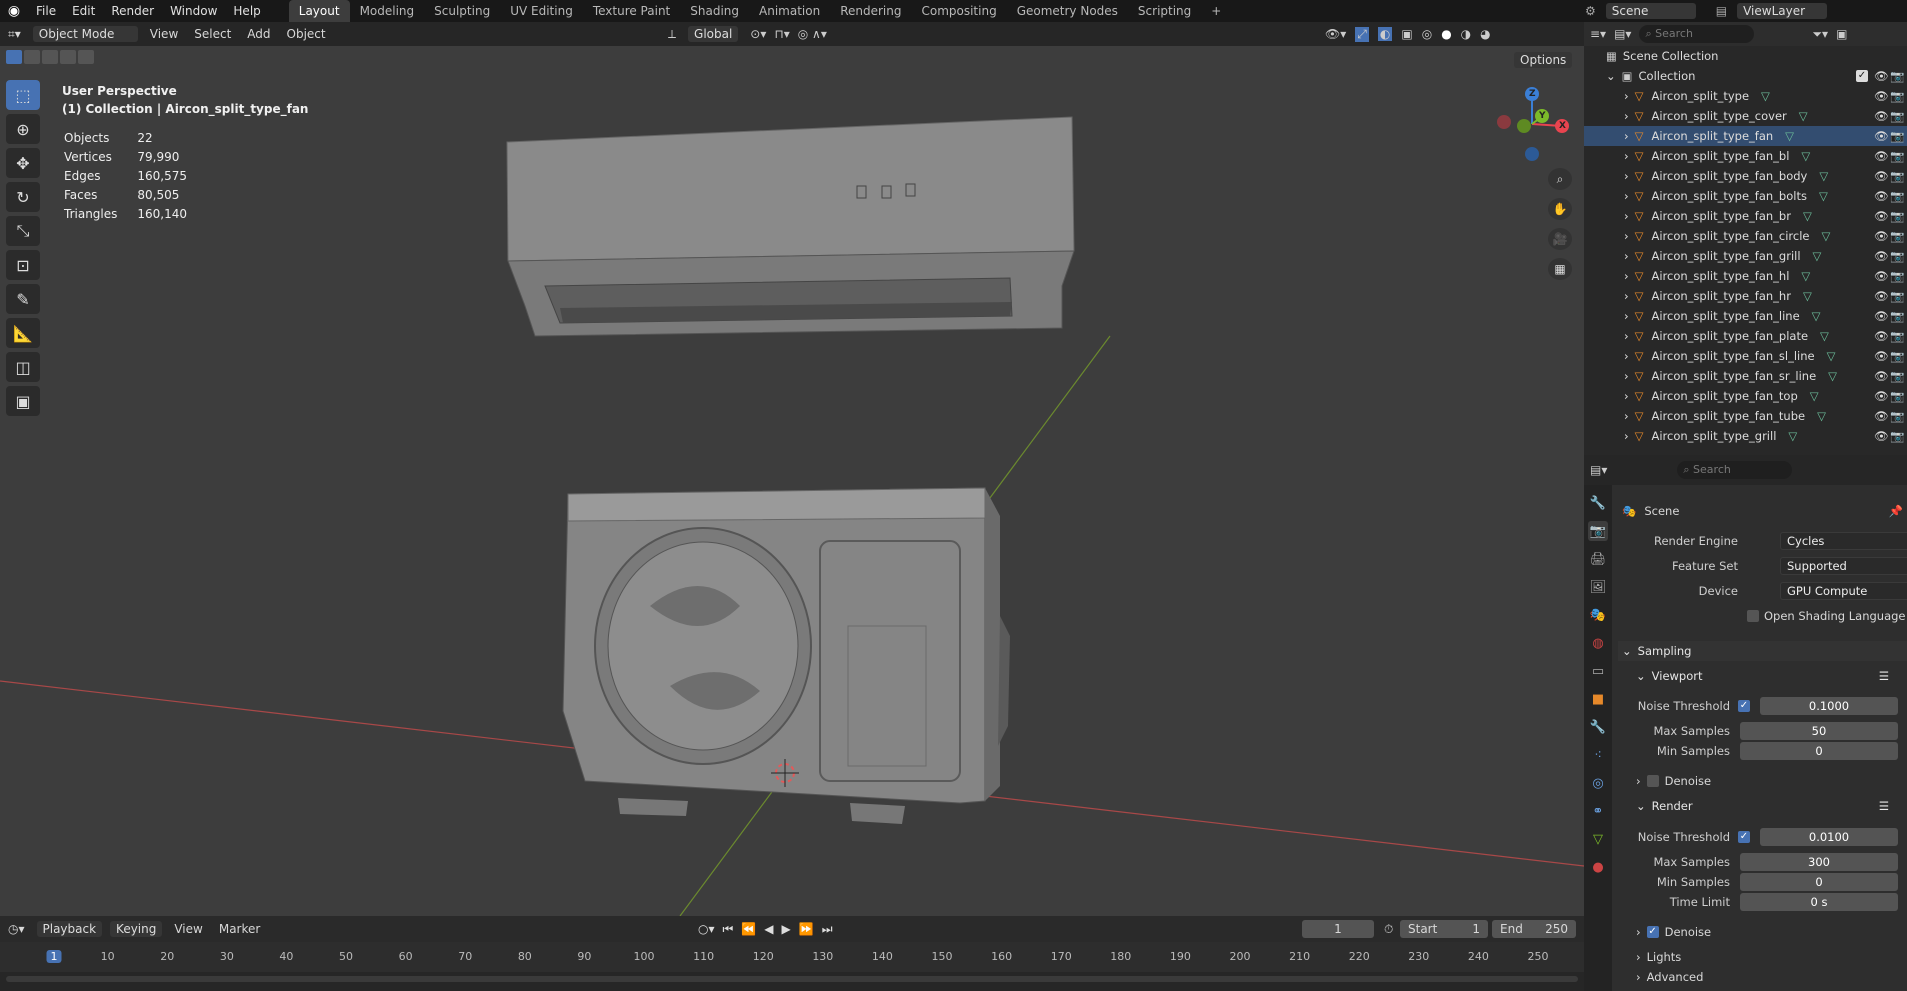 The height and width of the screenshot is (991, 1907). I want to click on select-box-tool-icon: ⬚, so click(23, 95).